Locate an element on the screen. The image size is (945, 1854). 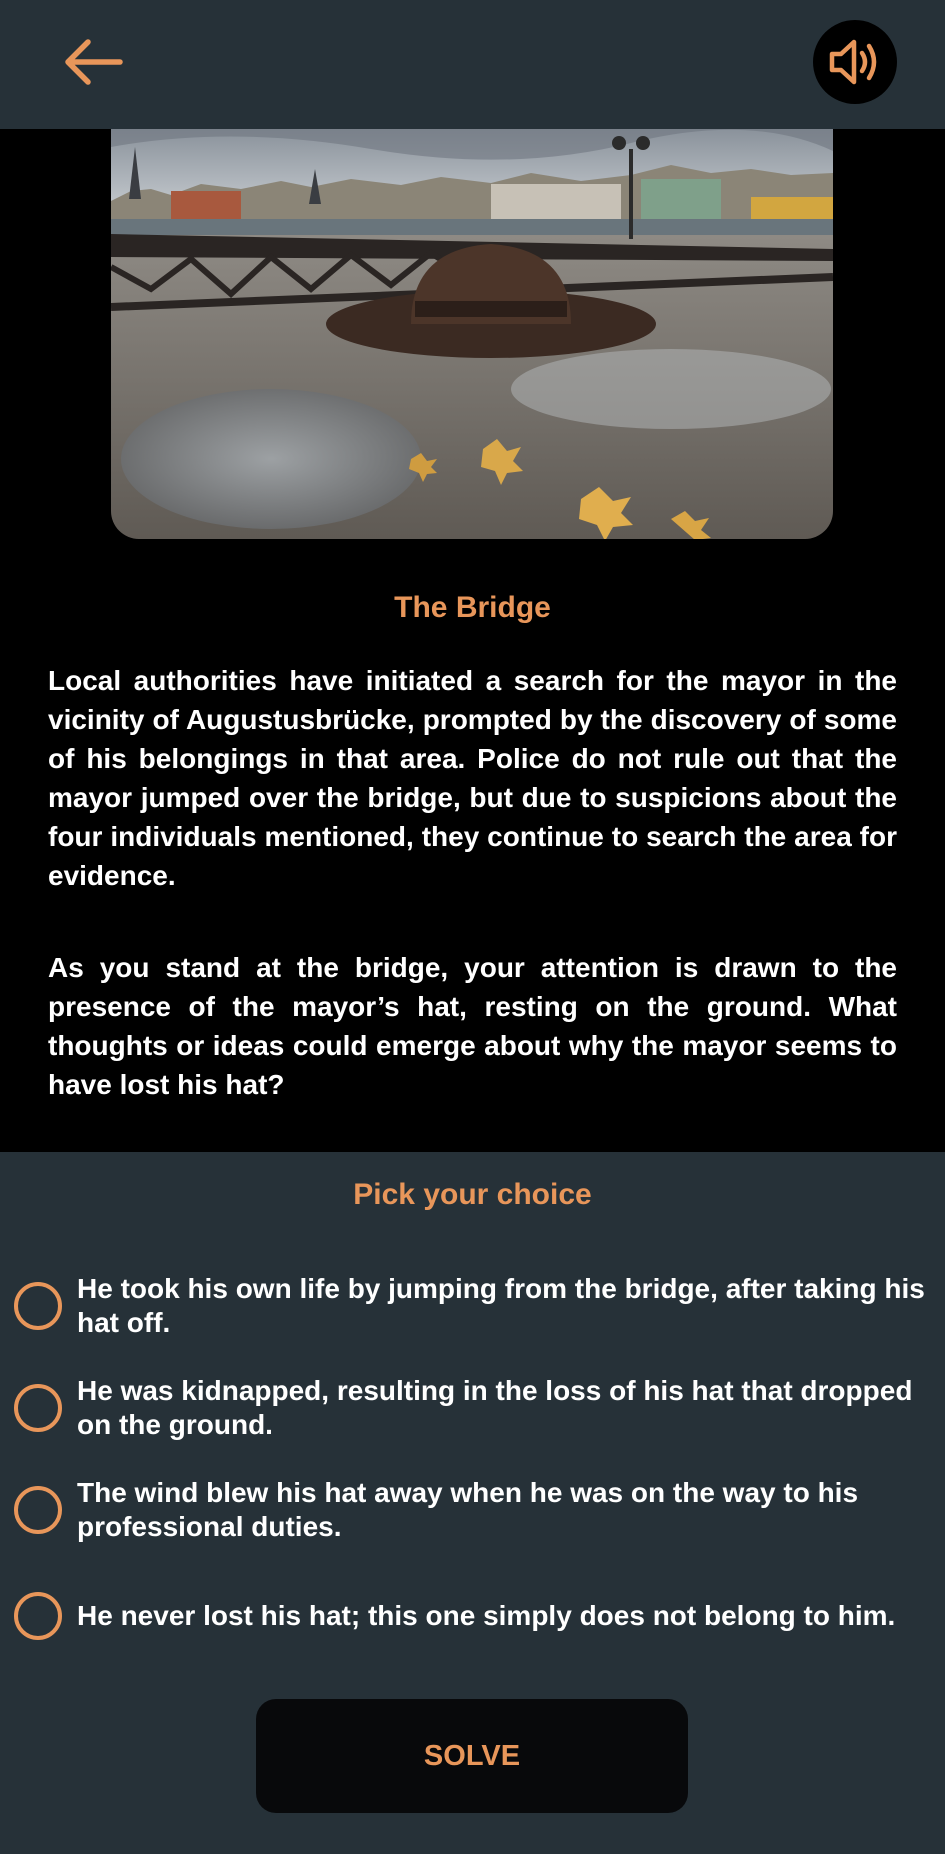
story-title: The Bridge is located at coordinates (472, 607).